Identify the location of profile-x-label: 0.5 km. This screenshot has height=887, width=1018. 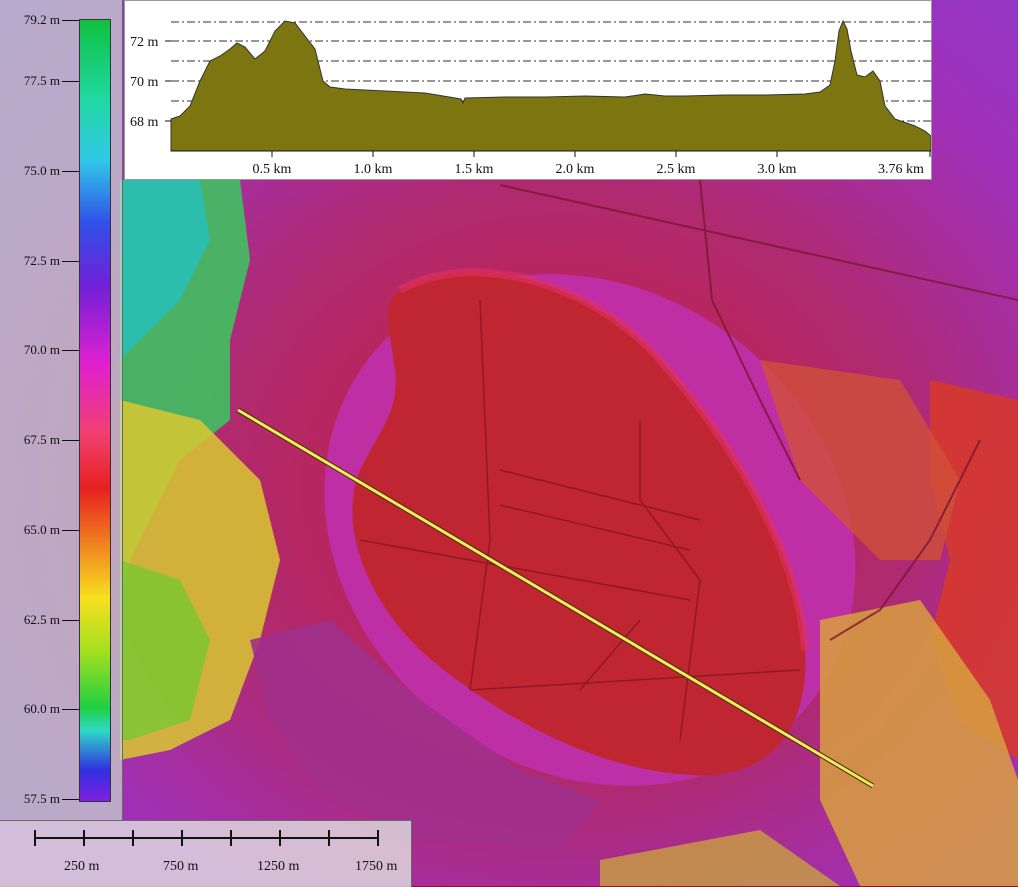
(272, 169).